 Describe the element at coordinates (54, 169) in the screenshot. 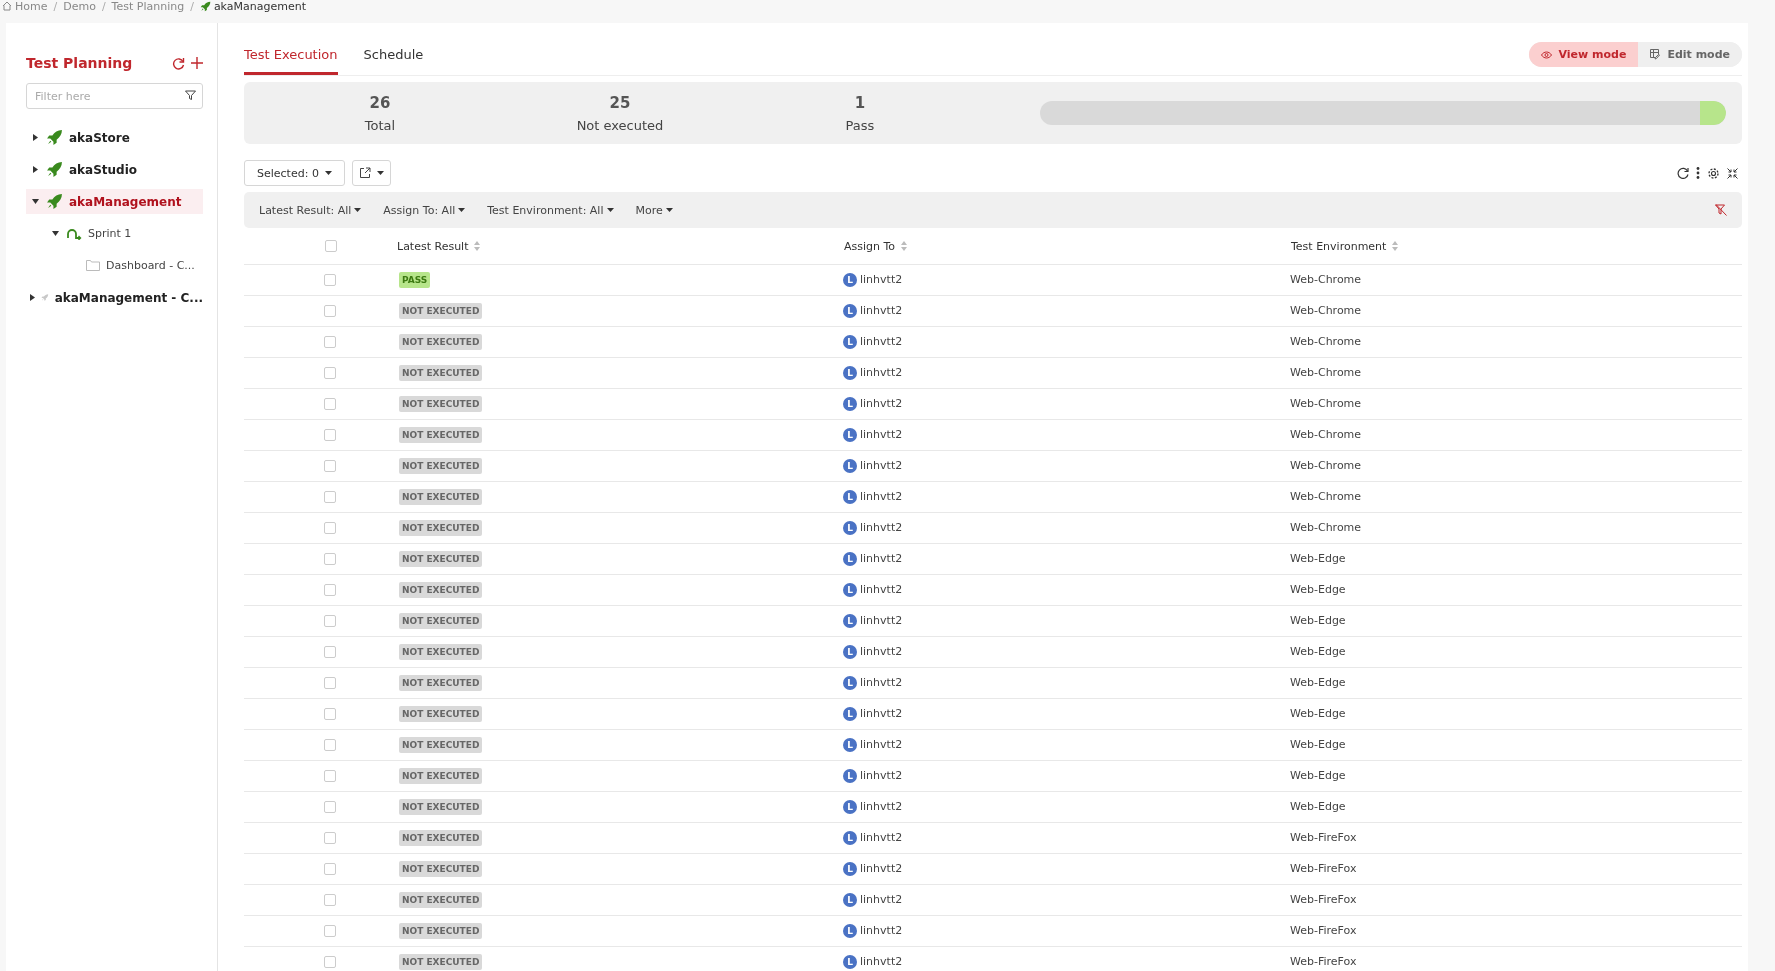

I see `rocket-icon` at that location.